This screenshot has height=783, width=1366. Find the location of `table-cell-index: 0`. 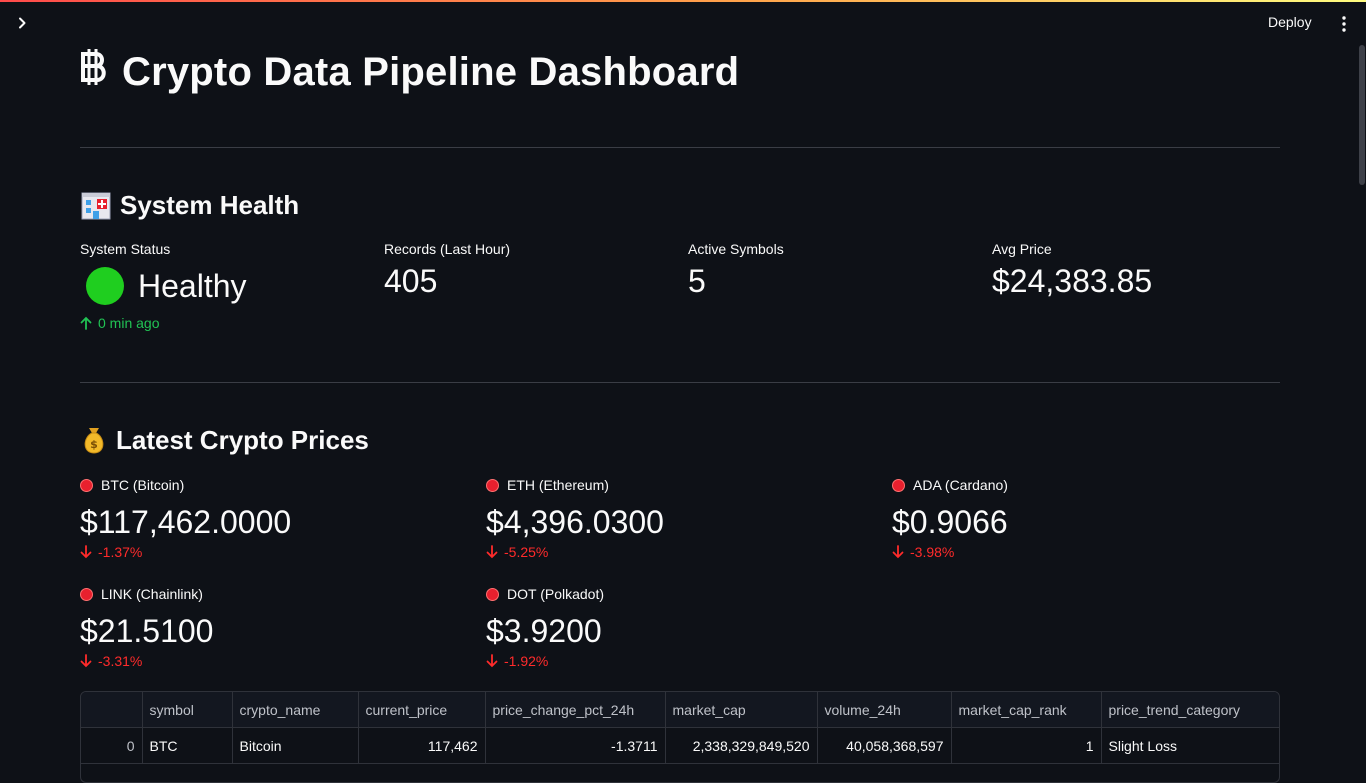

table-cell-index: 0 is located at coordinates (112, 745).